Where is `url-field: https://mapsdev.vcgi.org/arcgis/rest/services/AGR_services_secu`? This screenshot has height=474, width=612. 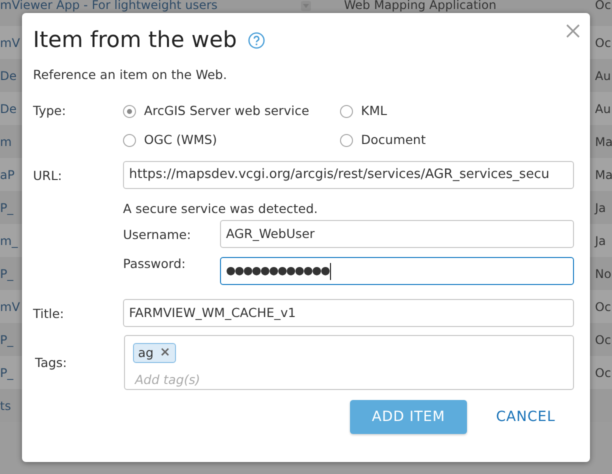
url-field: https://mapsdev.vcgi.org/arcgis/rest/services/AGR_services_secu is located at coordinates (348, 175).